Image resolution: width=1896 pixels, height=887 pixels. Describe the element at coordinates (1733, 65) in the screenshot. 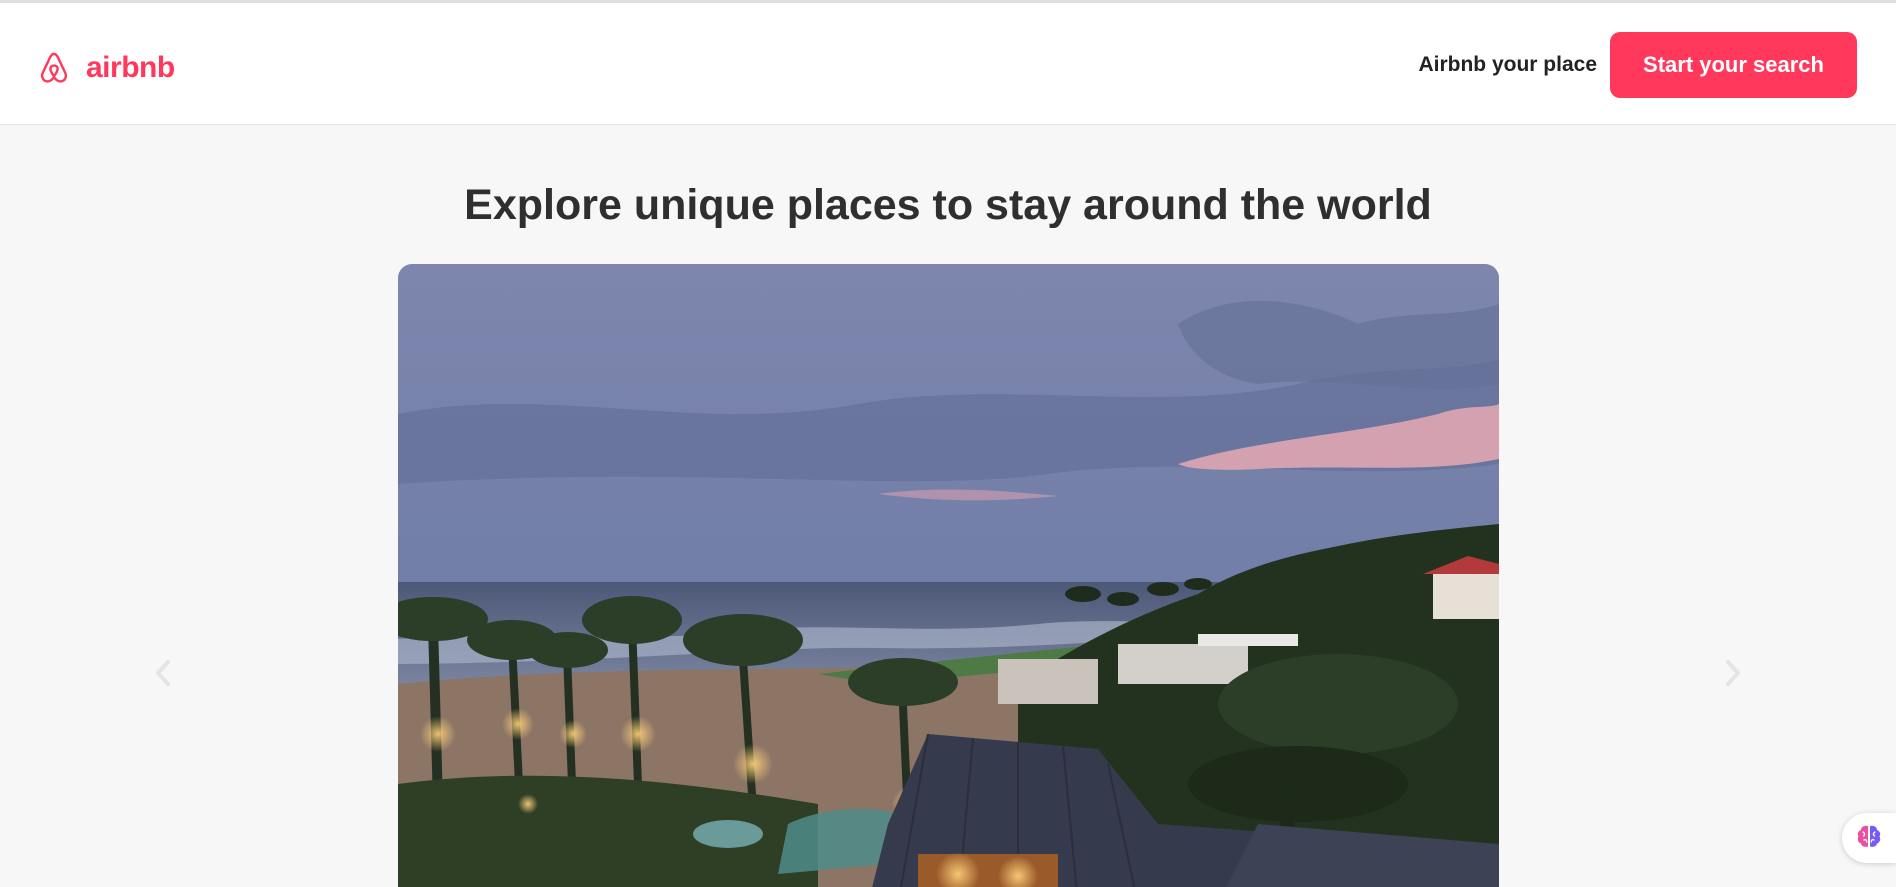

I see `start-search-button: Start your search` at that location.